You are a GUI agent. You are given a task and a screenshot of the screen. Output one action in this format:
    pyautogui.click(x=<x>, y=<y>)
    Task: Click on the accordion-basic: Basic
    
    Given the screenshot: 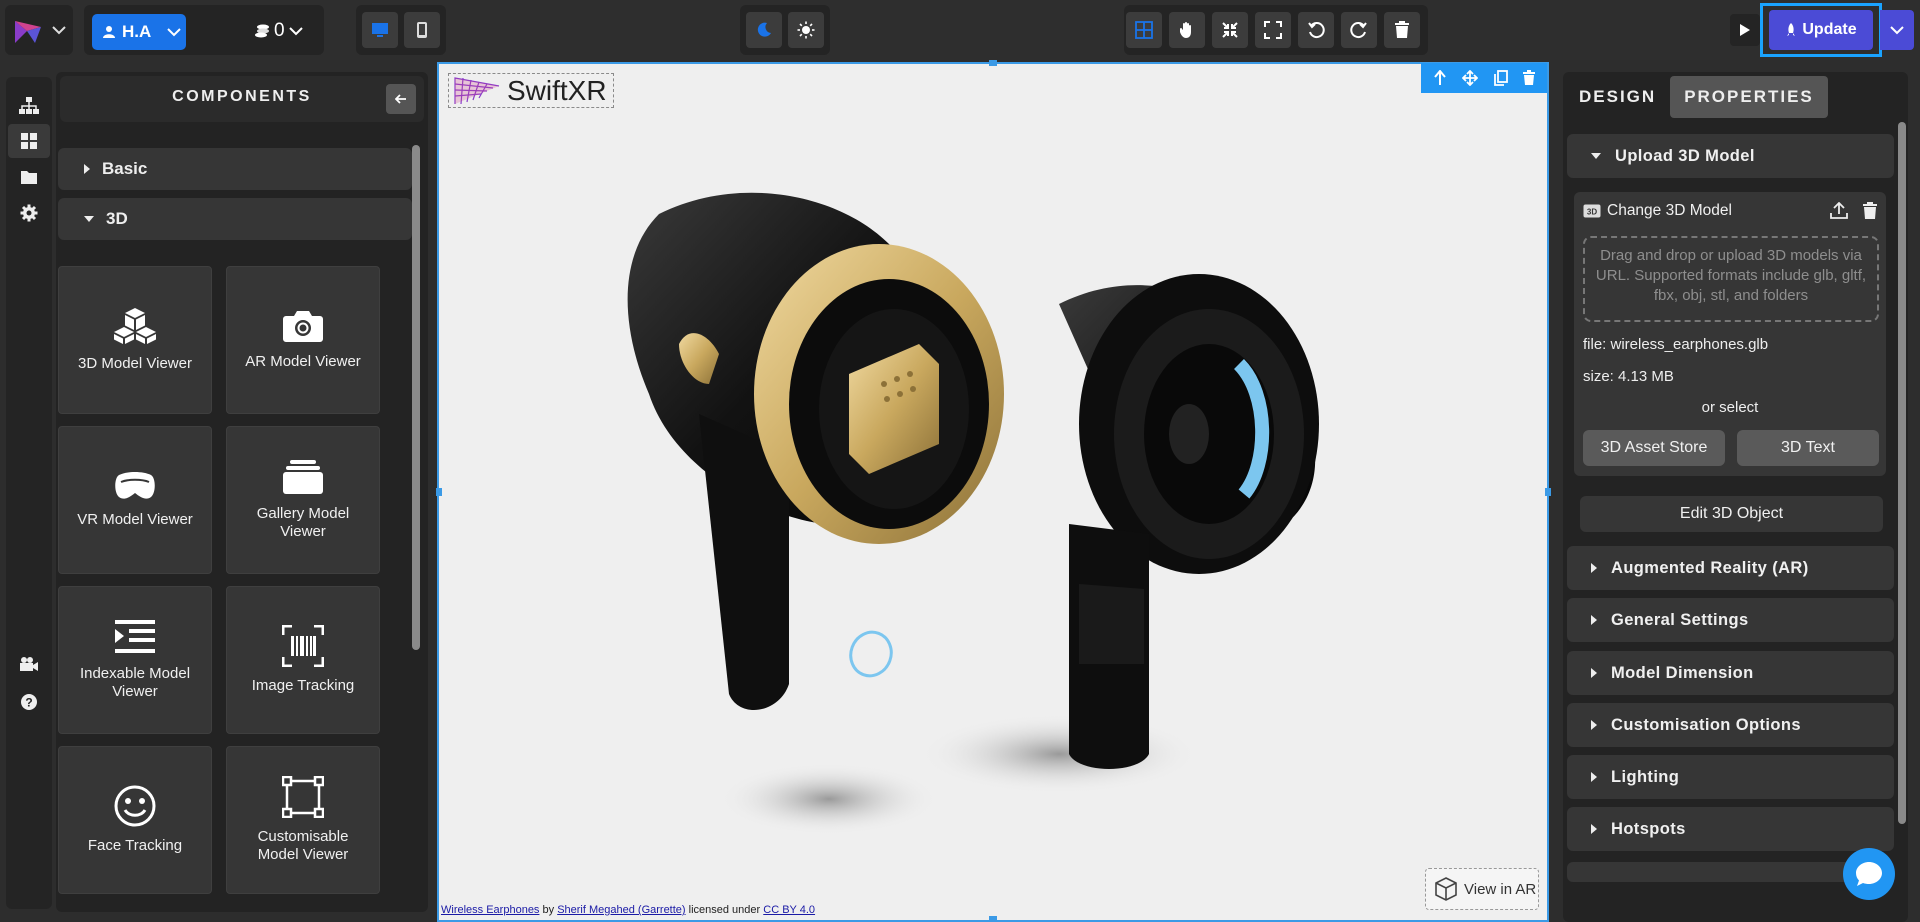 What is the action you would take?
    pyautogui.click(x=235, y=169)
    